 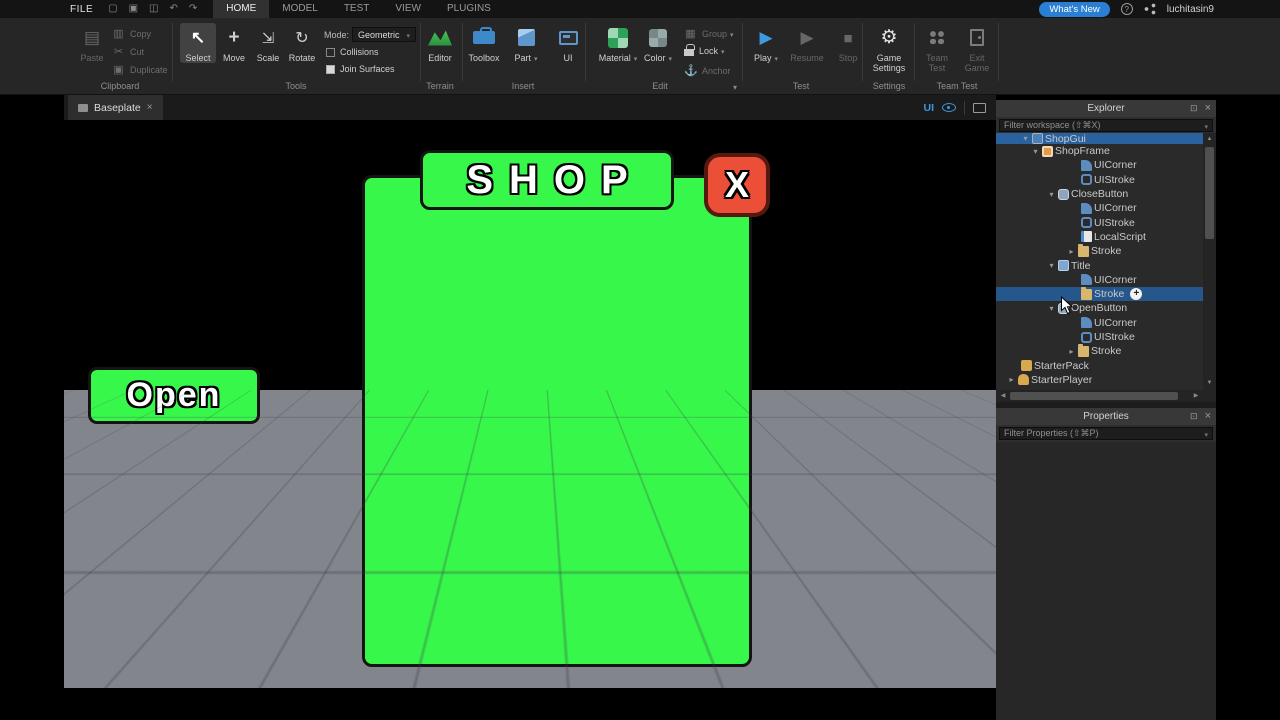 I want to click on tree-row: CloseButton, so click(x=1099, y=194).